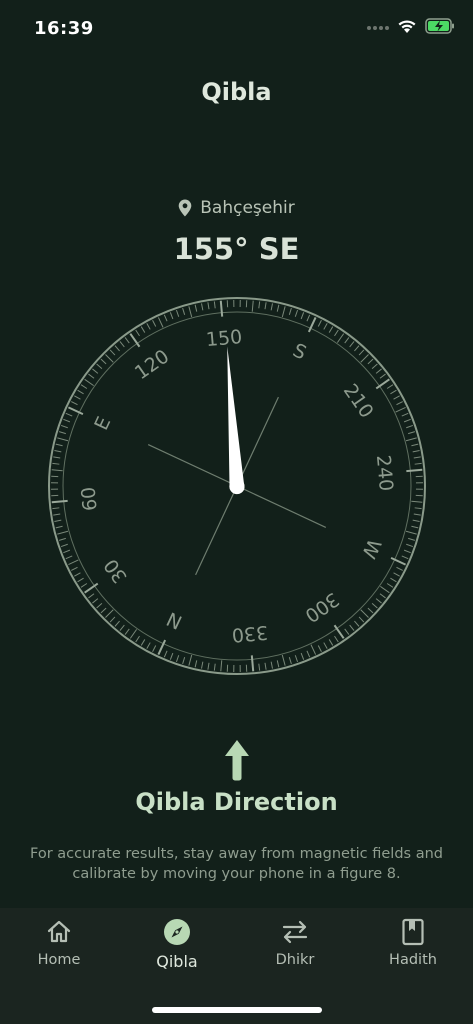 This screenshot has width=473, height=1024. Describe the element at coordinates (236, 92) in the screenshot. I see `page-title: Qibla` at that location.